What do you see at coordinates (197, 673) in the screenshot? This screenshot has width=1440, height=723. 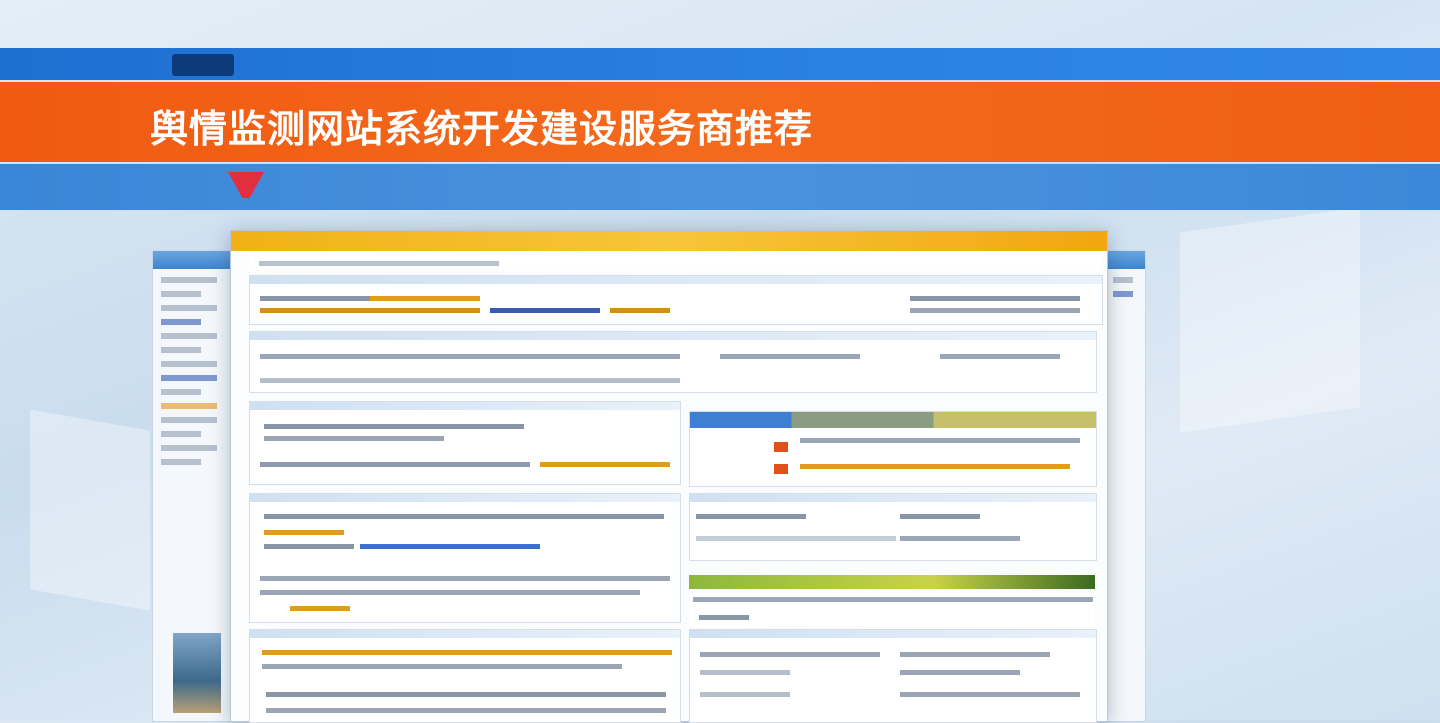 I see `thumbnail-image` at bounding box center [197, 673].